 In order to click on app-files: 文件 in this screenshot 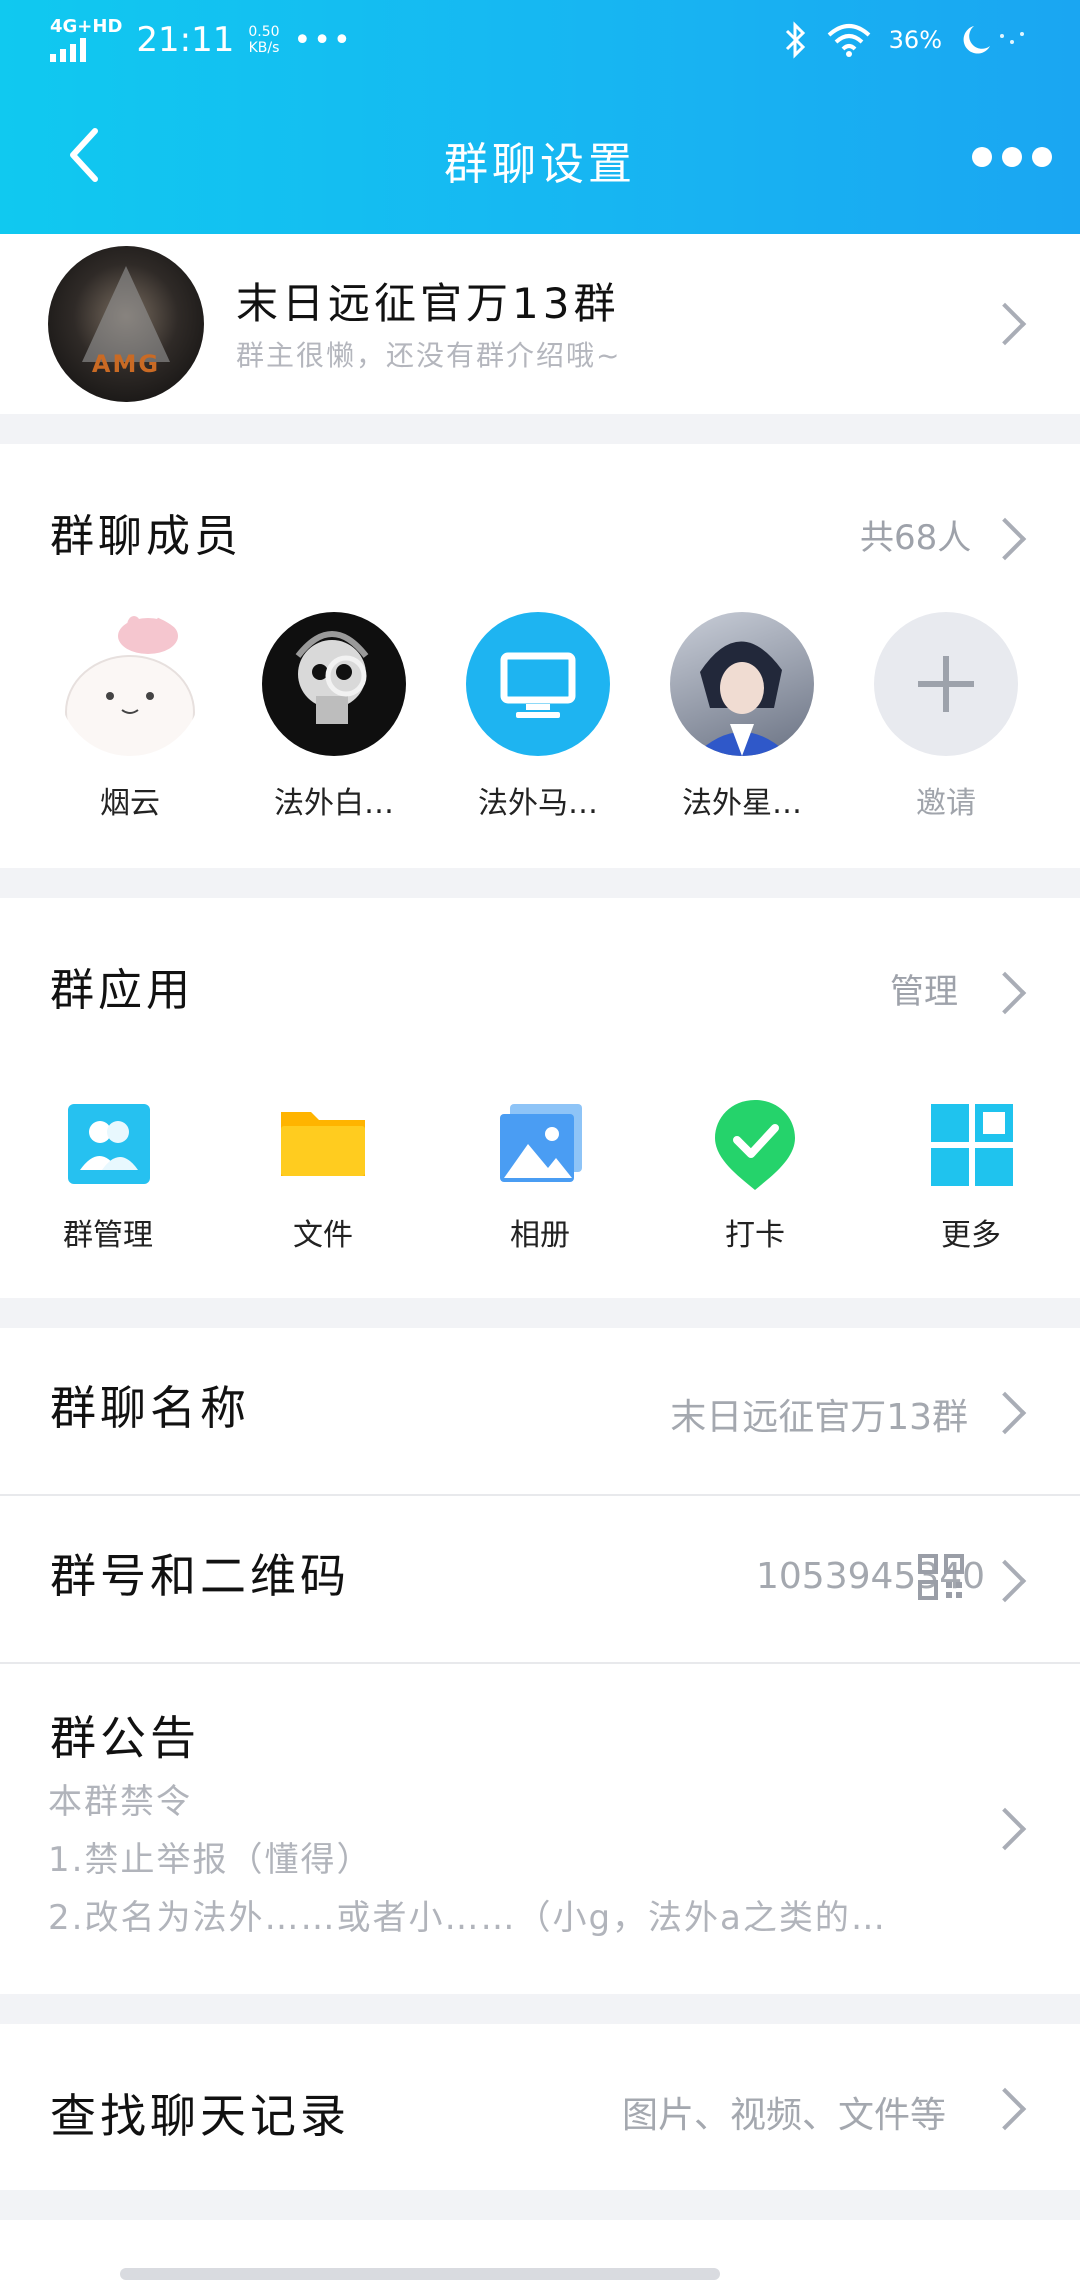, I will do `click(323, 1174)`.